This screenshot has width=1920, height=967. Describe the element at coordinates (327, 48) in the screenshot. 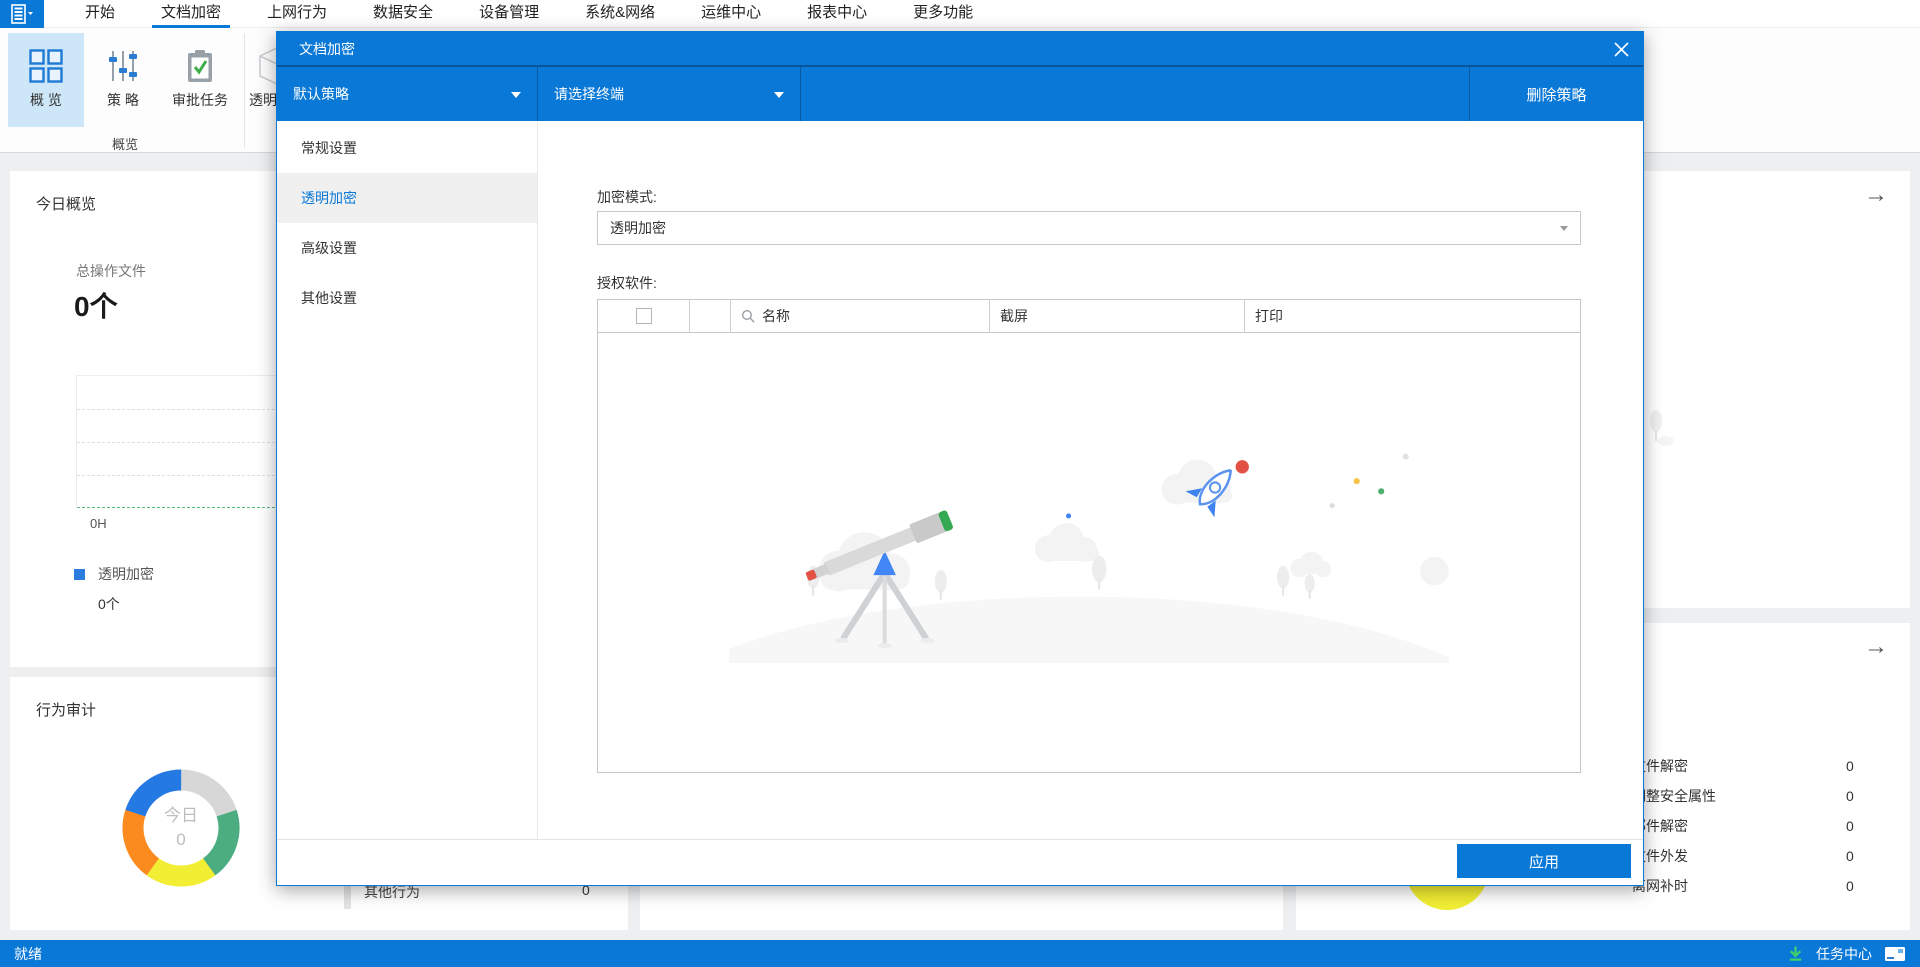

I see `dialog-title: 文档加密` at that location.